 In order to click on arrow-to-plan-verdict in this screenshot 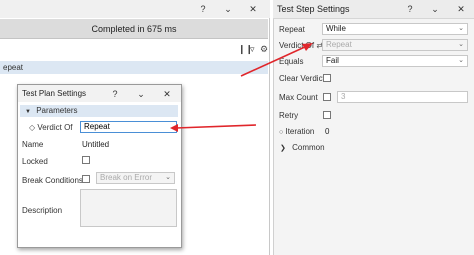, I will do `click(213, 128)`.